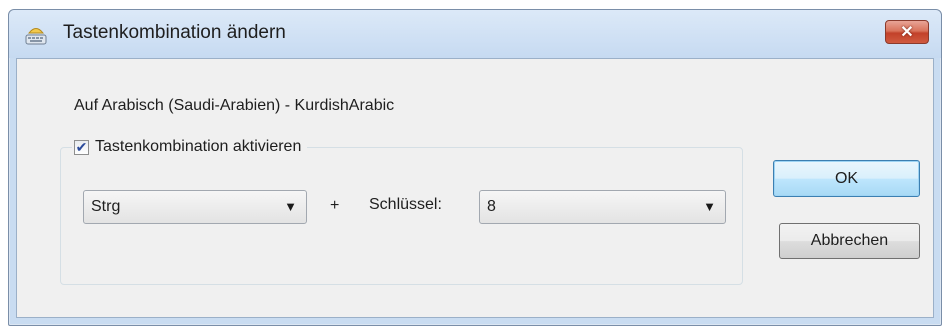 This screenshot has width=948, height=329. Describe the element at coordinates (849, 241) in the screenshot. I see `cancel-button: Abbrechen` at that location.